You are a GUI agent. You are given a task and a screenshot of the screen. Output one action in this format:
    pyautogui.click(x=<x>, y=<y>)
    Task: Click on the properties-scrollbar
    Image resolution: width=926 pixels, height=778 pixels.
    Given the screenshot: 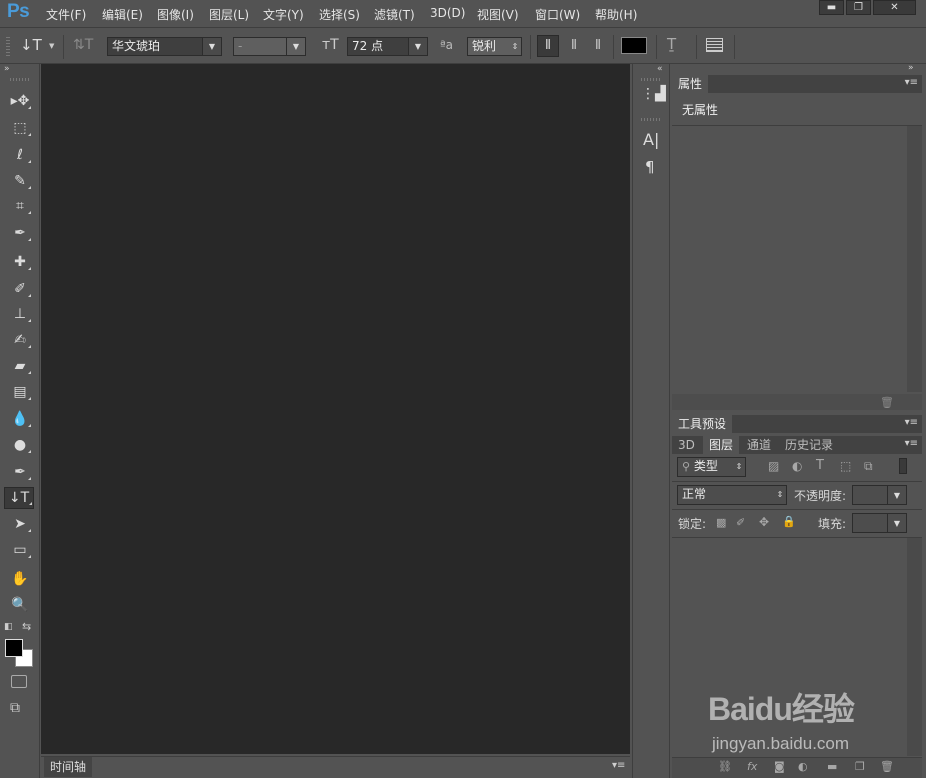 What is the action you would take?
    pyautogui.click(x=914, y=259)
    